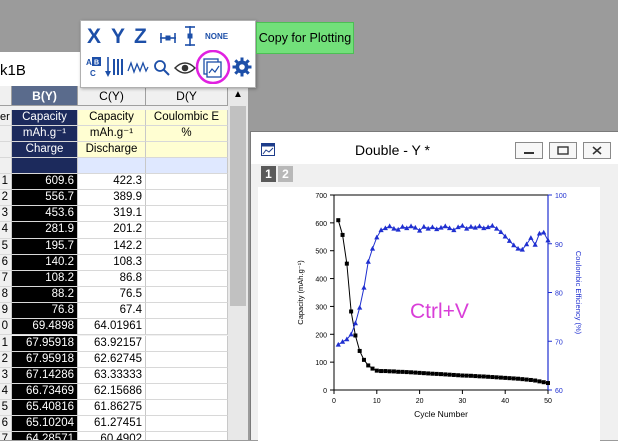 This screenshot has width=618, height=441. What do you see at coordinates (45, 375) in the screenshot?
I see `cell-b: 67.14286` at bounding box center [45, 375].